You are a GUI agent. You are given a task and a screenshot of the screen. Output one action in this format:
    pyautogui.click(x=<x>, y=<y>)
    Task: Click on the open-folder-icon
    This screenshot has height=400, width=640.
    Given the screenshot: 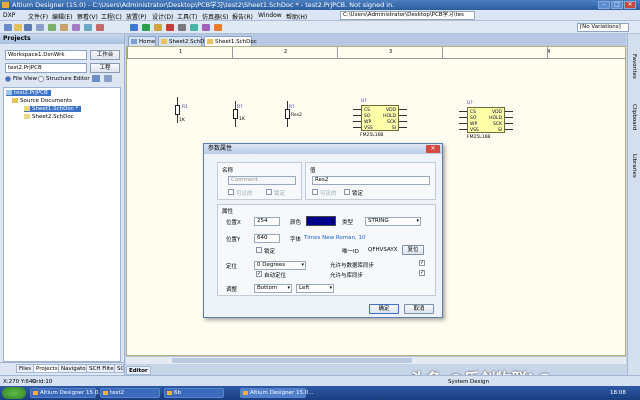 What is the action you would take?
    pyautogui.click(x=18, y=27)
    